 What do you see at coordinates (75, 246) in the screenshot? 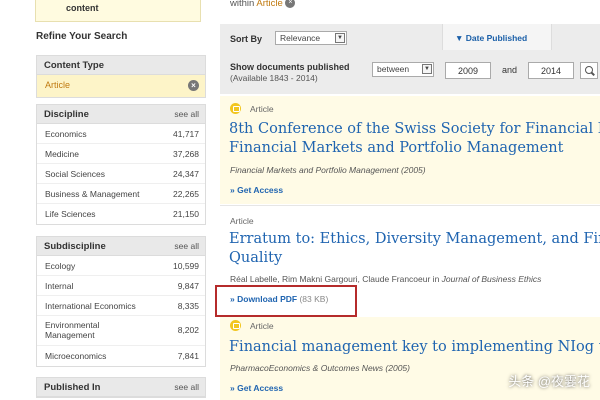
I see `subdiscipline-heading-label: Subdiscipline` at bounding box center [75, 246].